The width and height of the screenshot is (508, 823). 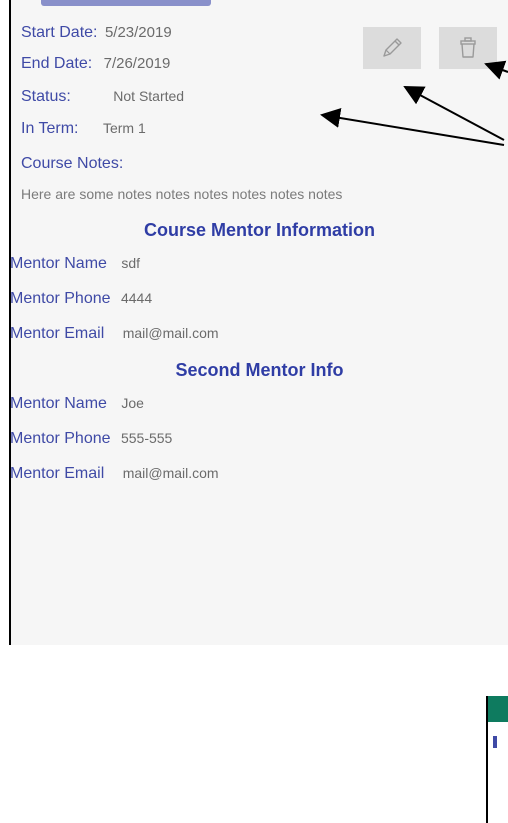 I want to click on mentor2-email-label: Mentor Email, so click(x=57, y=473).